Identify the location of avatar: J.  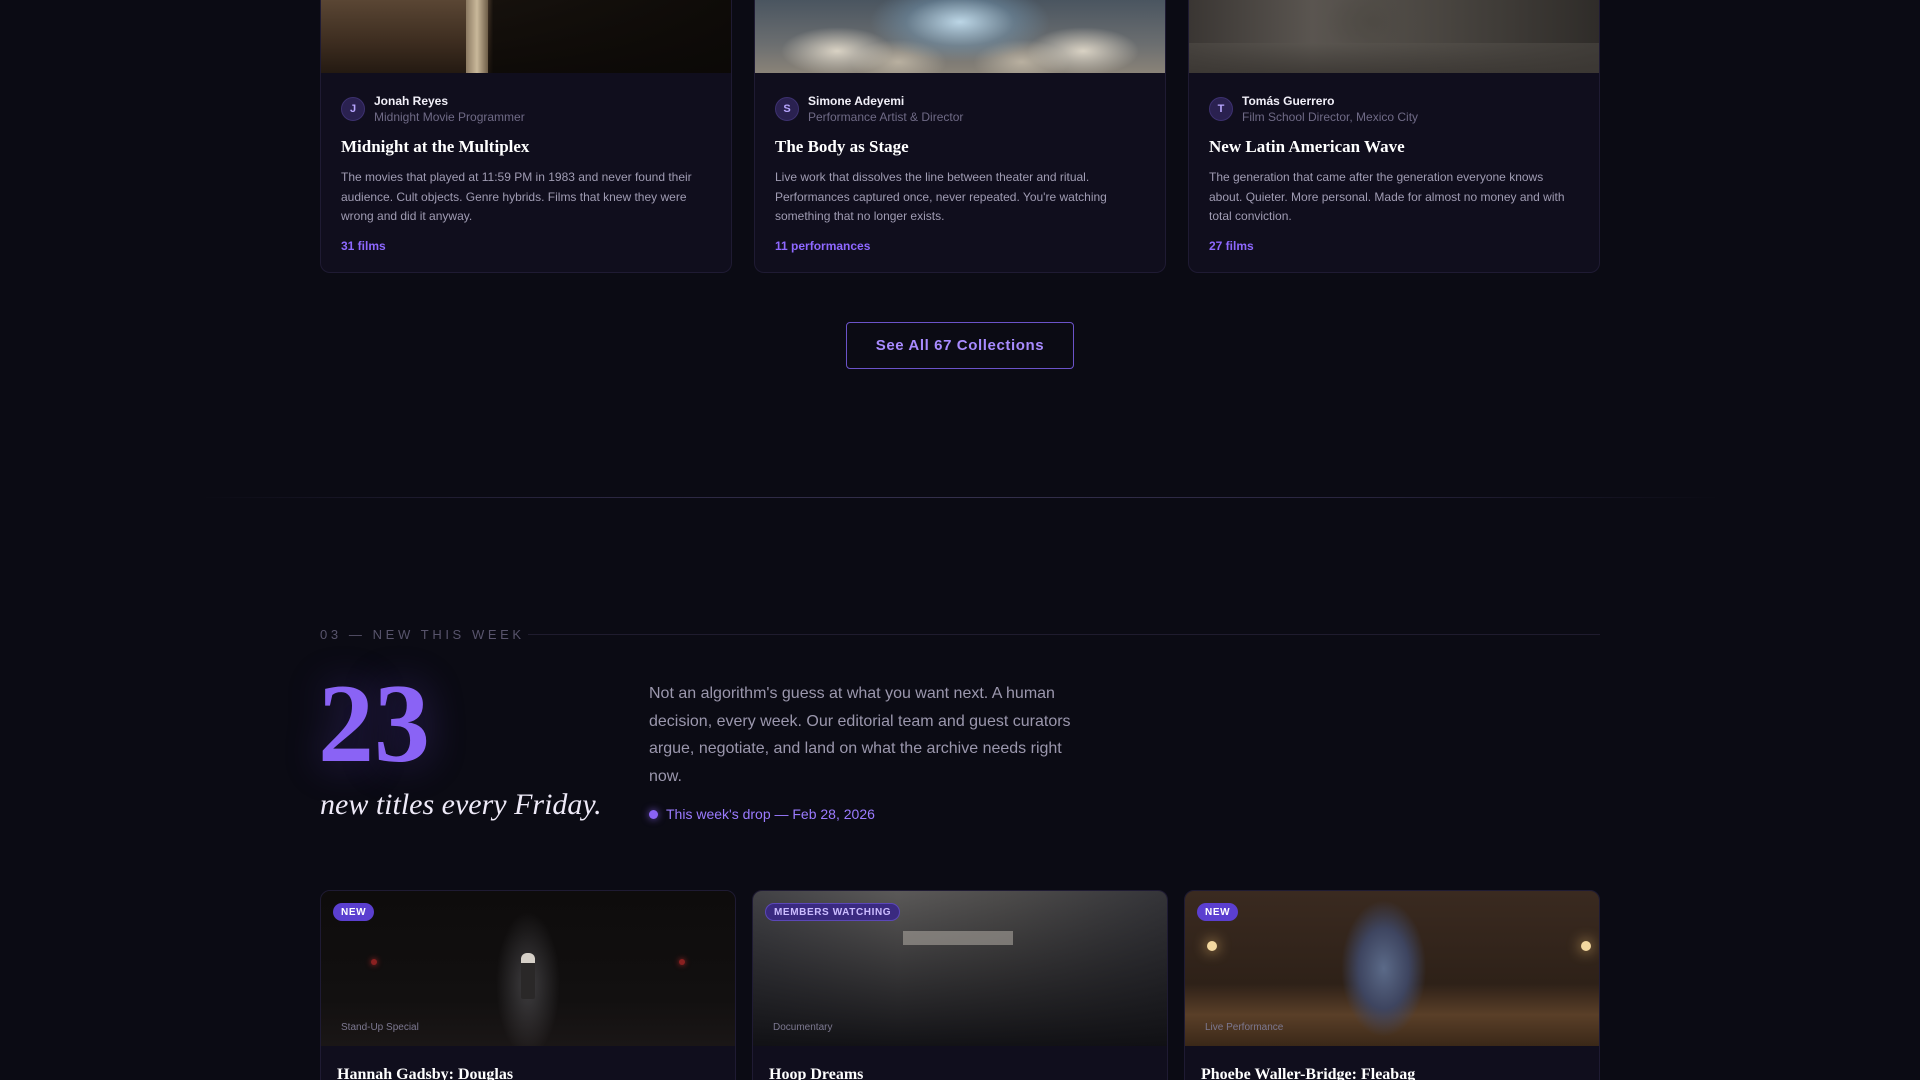
(353, 109).